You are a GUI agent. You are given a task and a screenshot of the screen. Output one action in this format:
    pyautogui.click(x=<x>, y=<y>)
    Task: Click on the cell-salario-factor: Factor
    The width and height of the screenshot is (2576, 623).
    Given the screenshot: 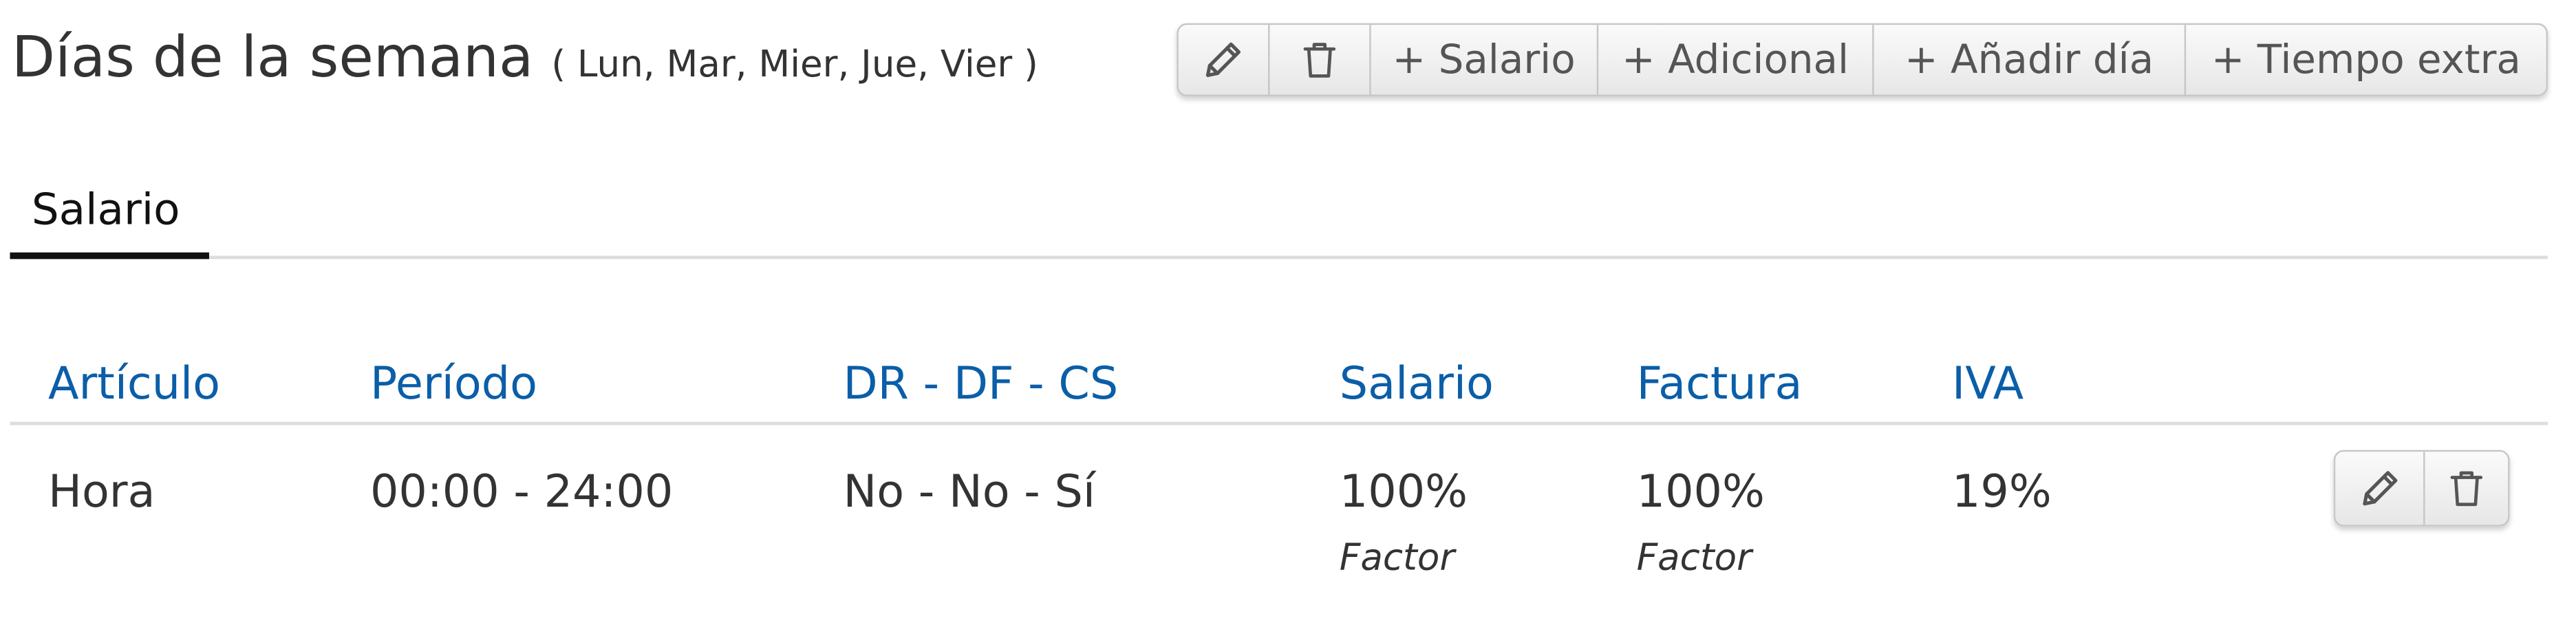 What is the action you would take?
    pyautogui.click(x=1397, y=559)
    